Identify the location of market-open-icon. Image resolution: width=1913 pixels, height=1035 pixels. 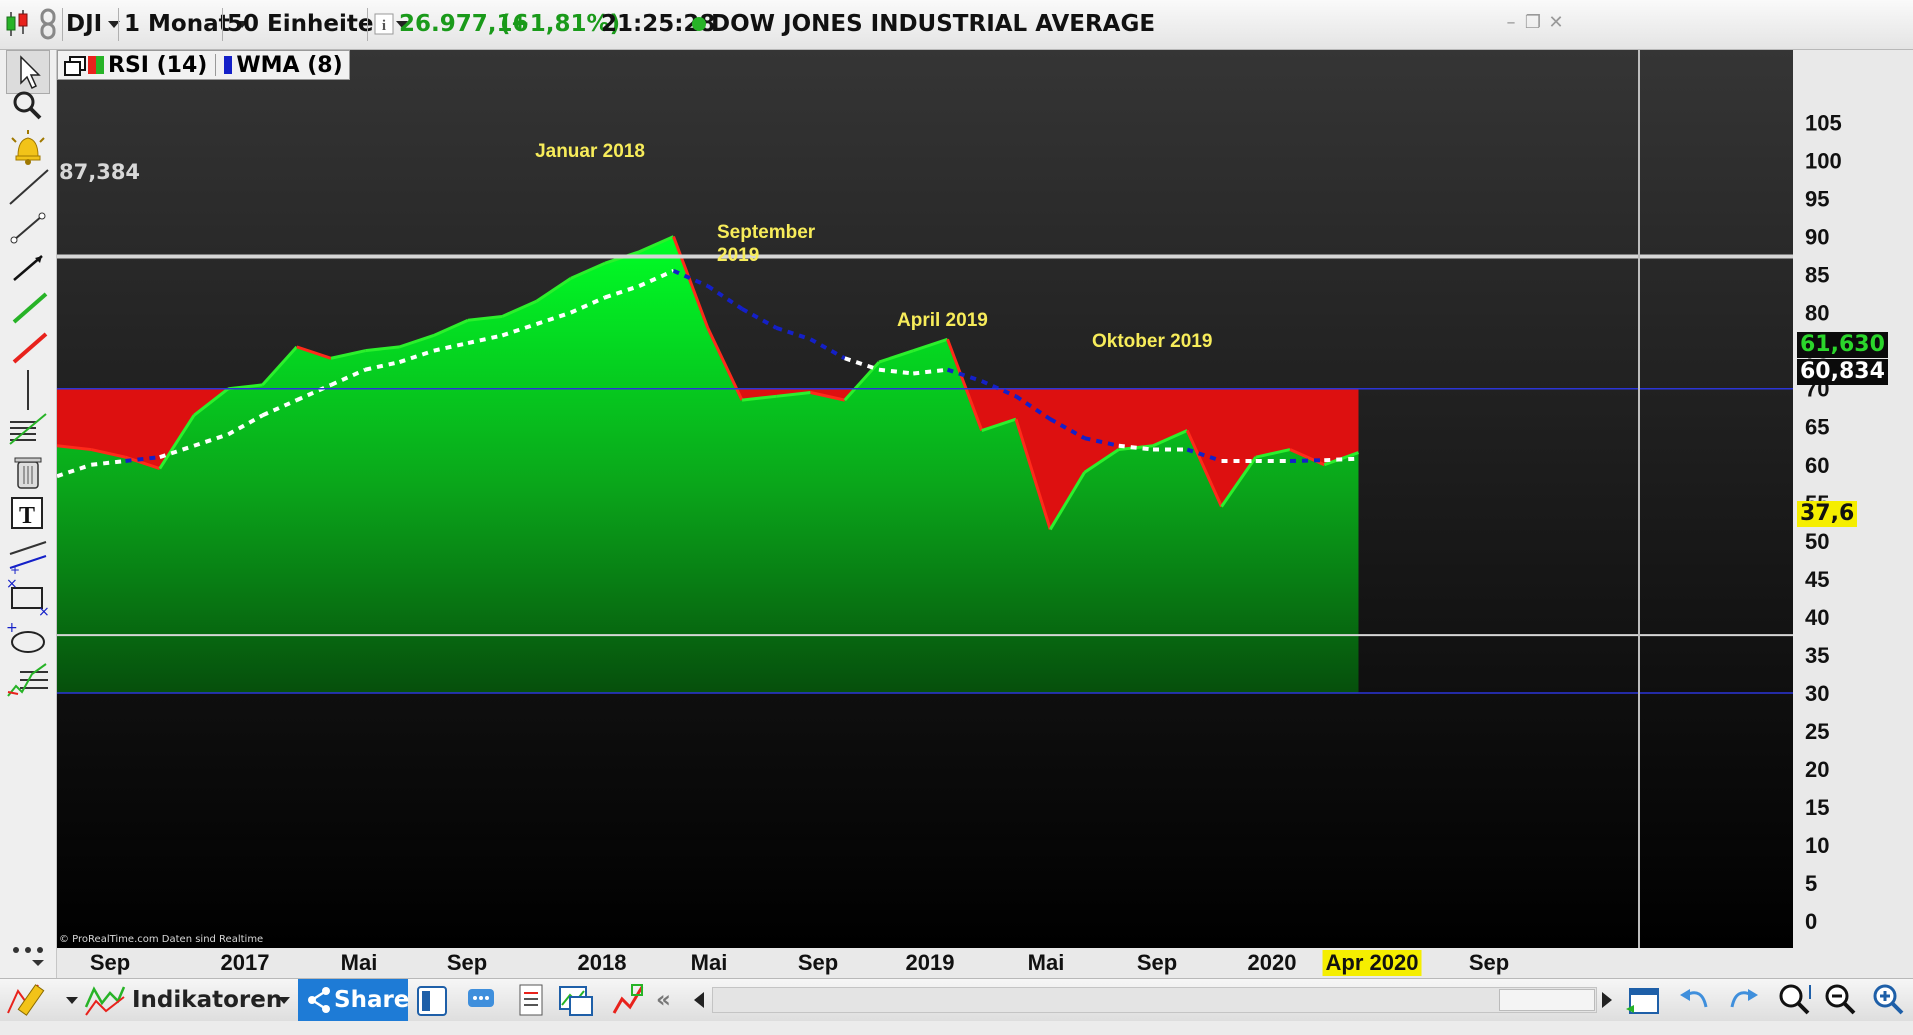
(699, 24).